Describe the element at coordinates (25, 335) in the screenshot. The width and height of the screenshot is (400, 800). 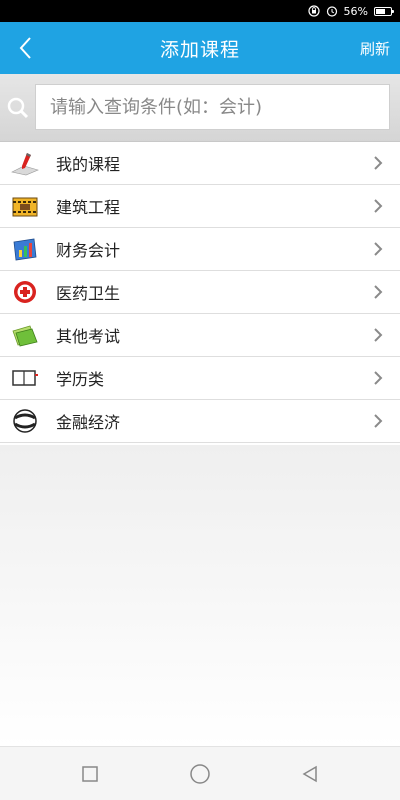
I see `folders-icon` at that location.